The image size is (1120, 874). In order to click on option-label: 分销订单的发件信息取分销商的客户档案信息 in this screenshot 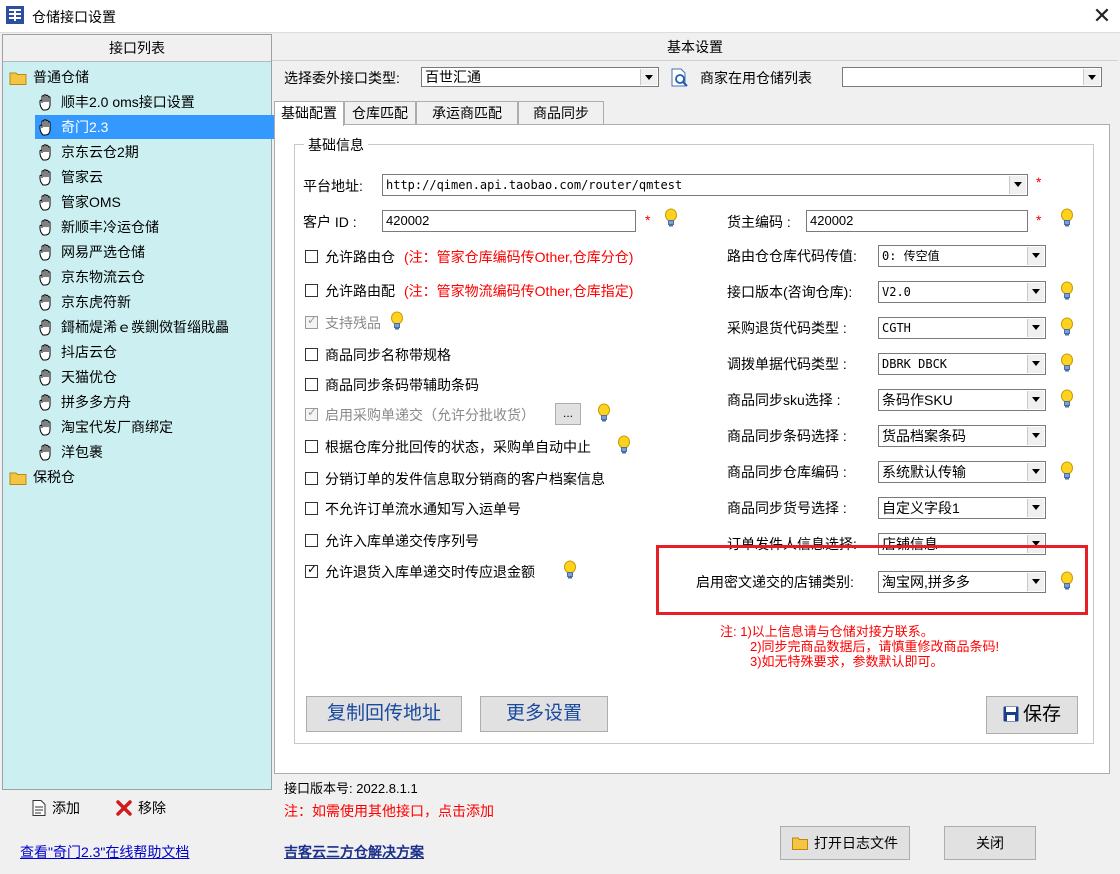, I will do `click(465, 479)`.